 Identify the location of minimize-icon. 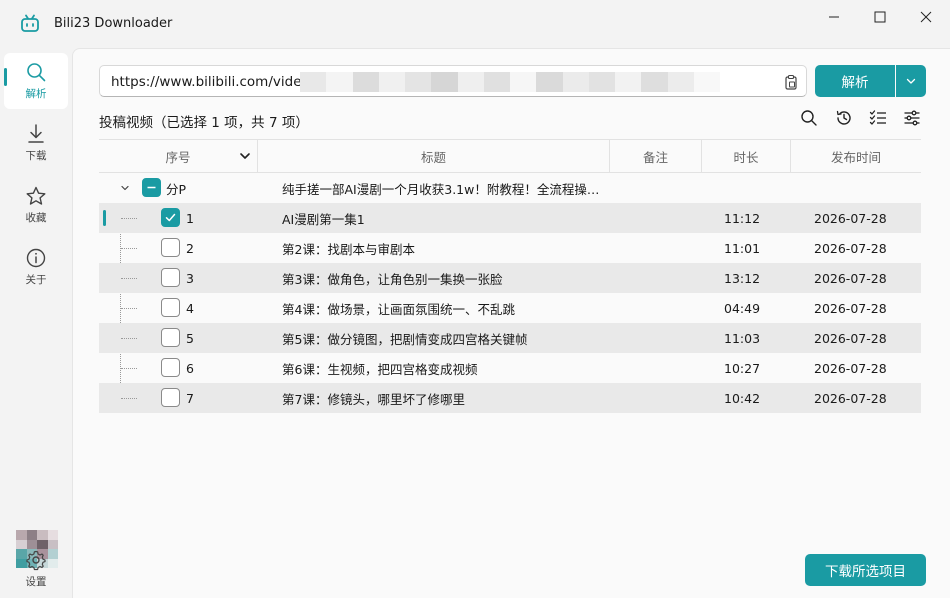
(834, 17).